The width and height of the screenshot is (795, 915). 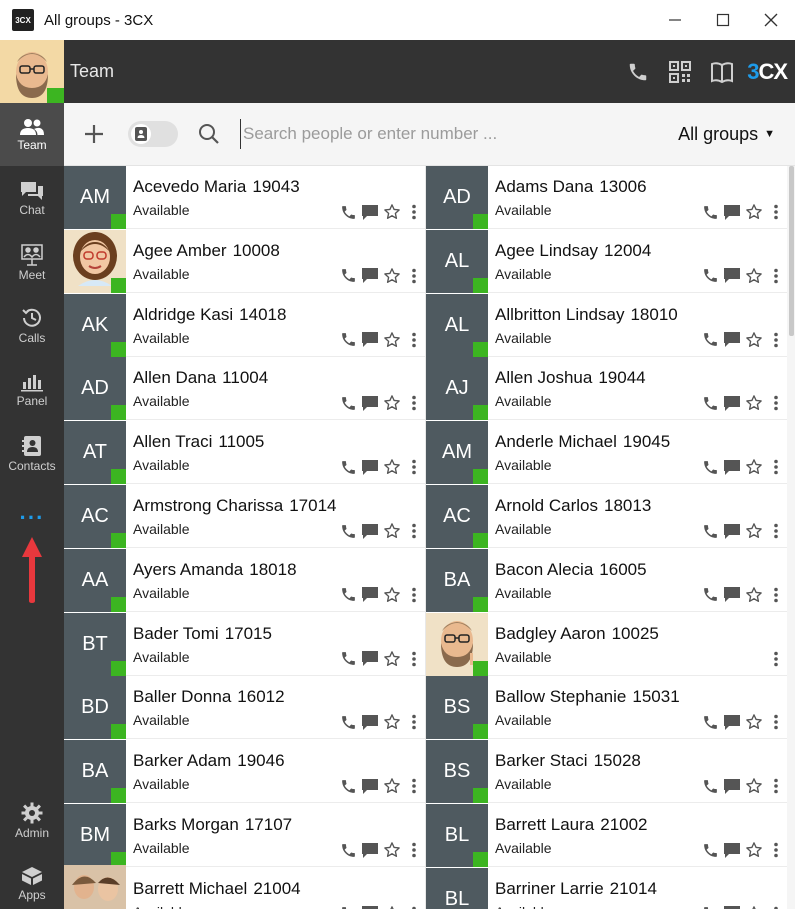 I want to click on avatar: BM, so click(x=95, y=835).